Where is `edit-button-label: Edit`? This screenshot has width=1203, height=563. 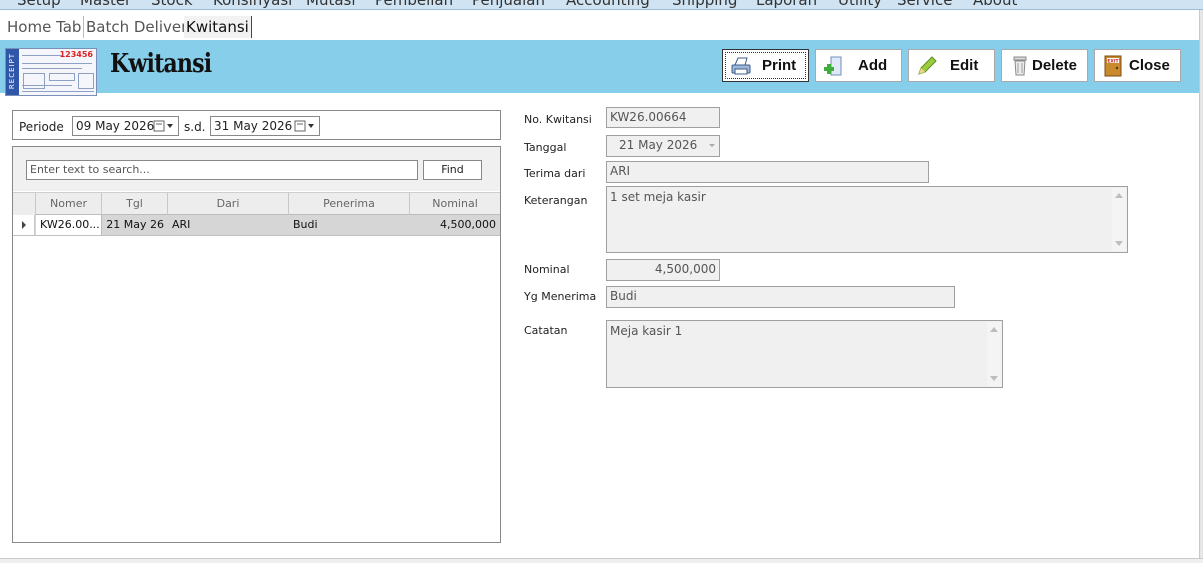
edit-button-label: Edit is located at coordinates (964, 65).